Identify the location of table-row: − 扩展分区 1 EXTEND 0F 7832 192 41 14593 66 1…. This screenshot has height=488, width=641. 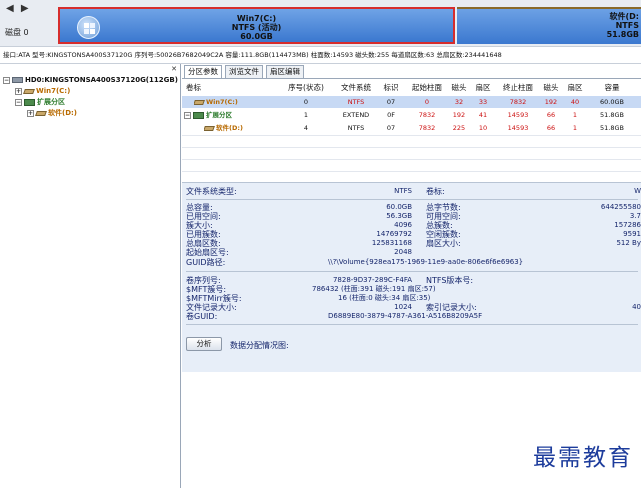
(411, 115).